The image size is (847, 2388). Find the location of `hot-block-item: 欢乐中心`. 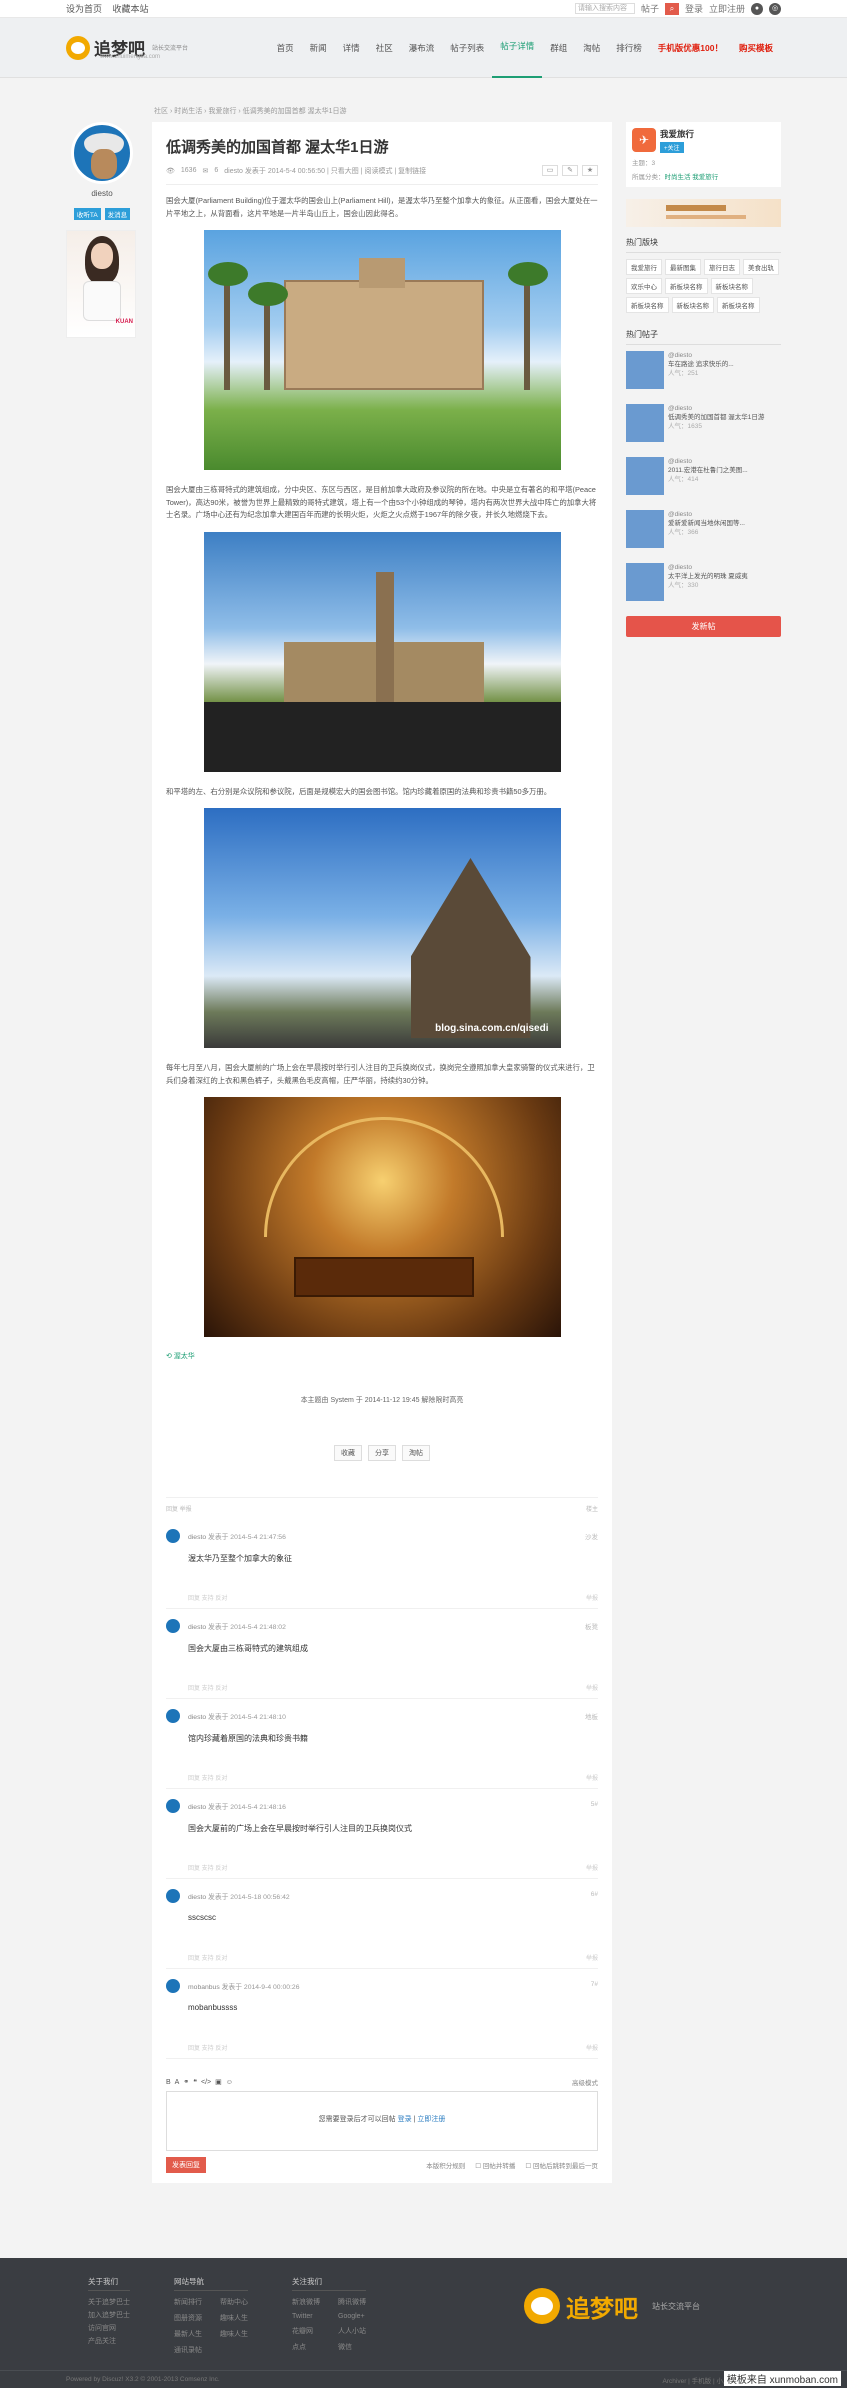

hot-block-item: 欢乐中心 is located at coordinates (644, 286).